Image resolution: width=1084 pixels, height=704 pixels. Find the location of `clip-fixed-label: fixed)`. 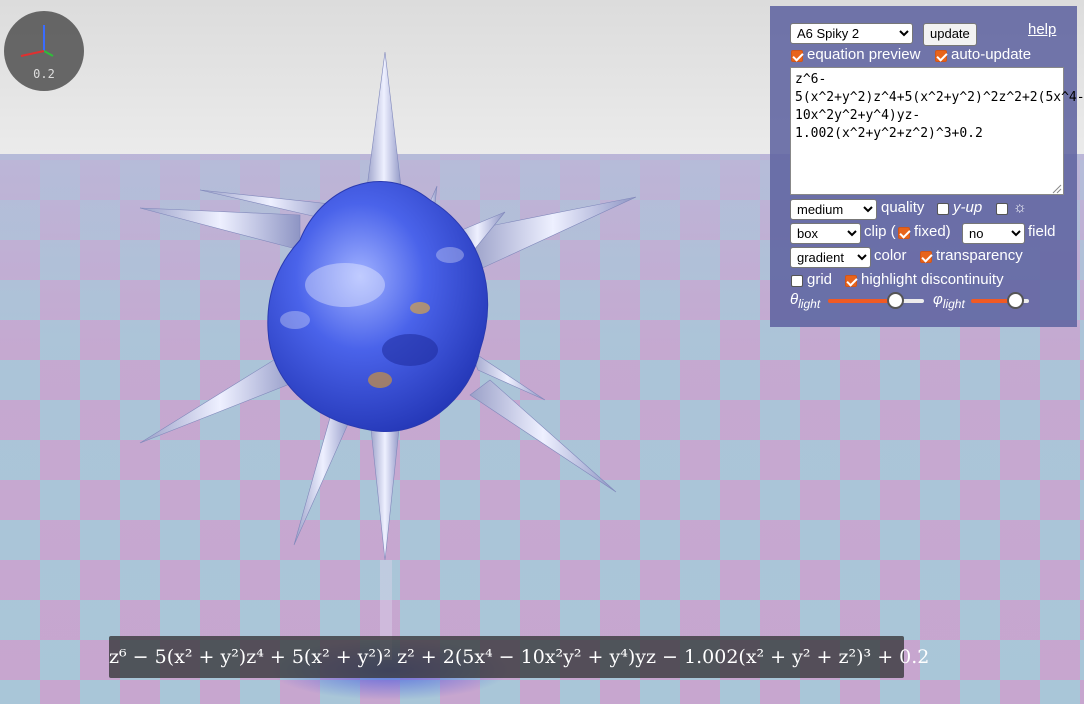

clip-fixed-label: fixed) is located at coordinates (932, 231).